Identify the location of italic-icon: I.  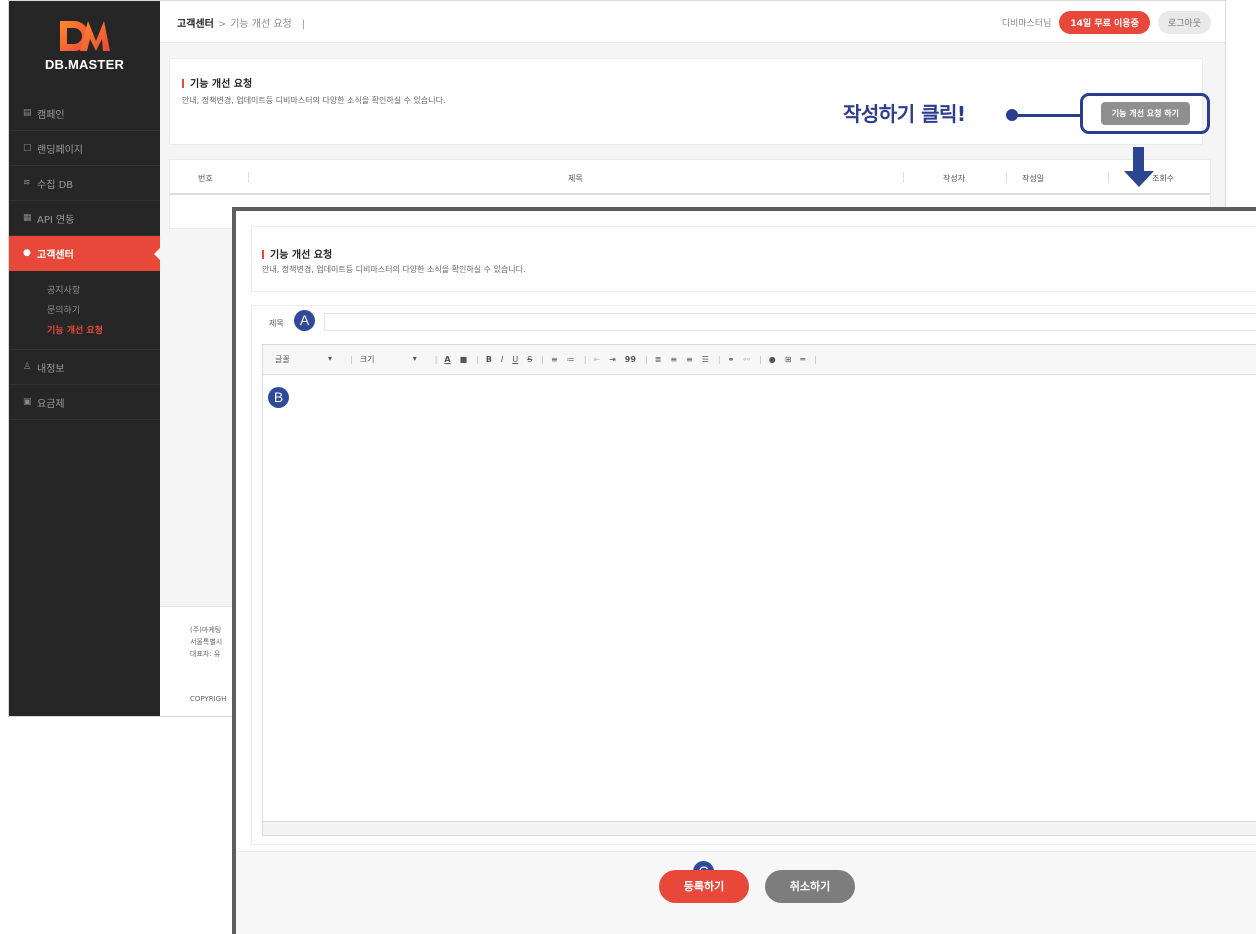
(502, 359).